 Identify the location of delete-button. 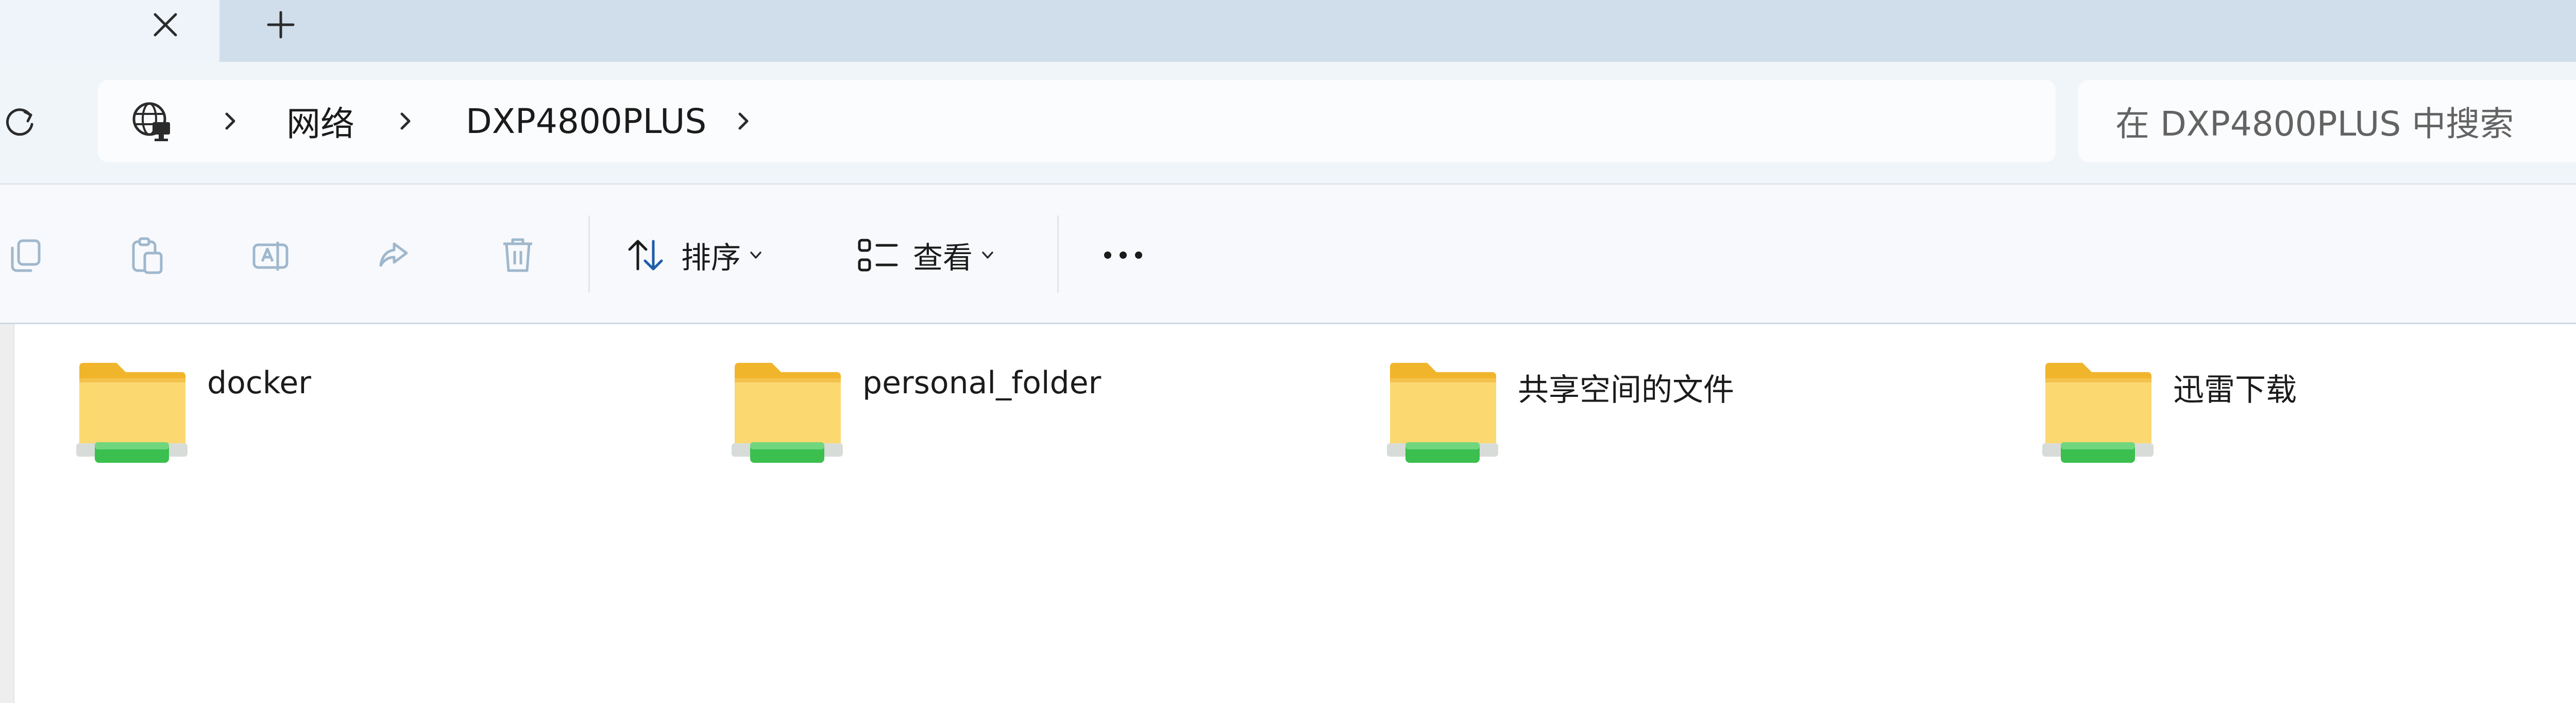
(517, 255).